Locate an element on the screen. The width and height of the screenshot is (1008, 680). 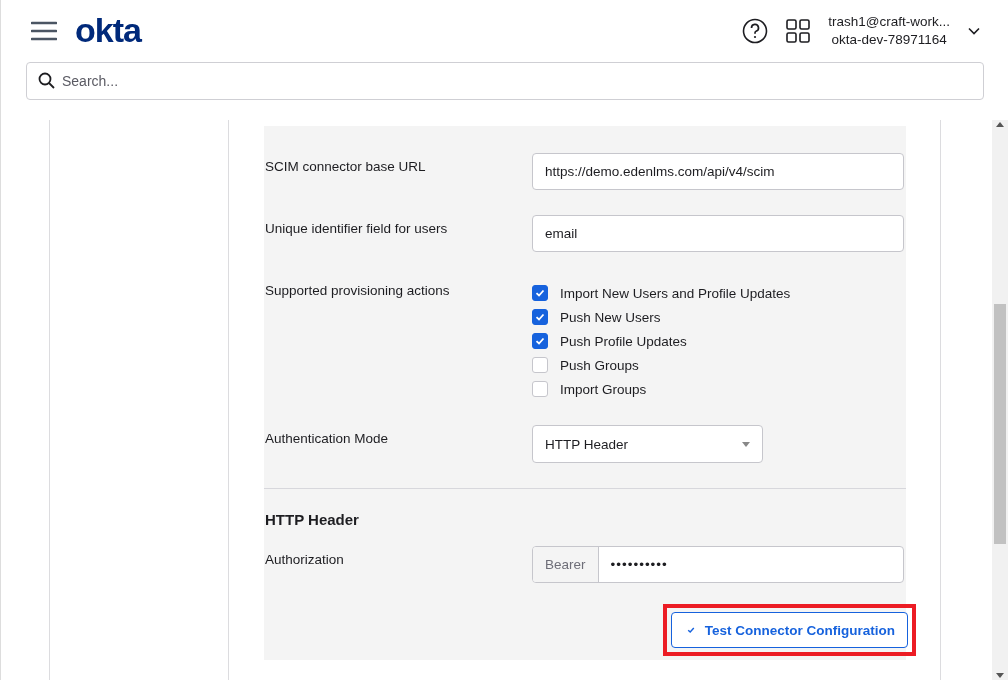
checkbox-option: Push Profile Updates is located at coordinates (718, 341).